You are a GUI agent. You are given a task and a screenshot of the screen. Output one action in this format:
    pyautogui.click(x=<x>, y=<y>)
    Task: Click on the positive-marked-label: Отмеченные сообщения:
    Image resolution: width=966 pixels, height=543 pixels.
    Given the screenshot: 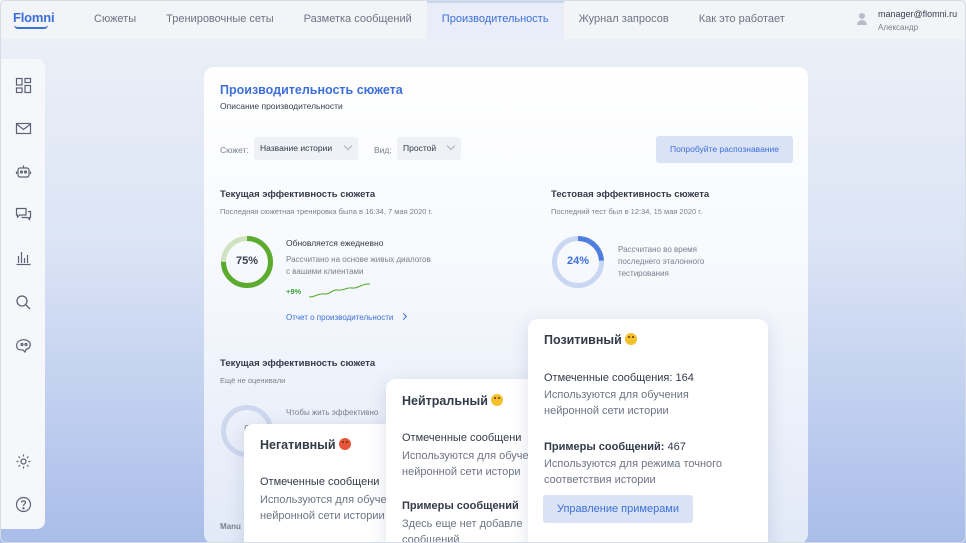 What is the action you would take?
    pyautogui.click(x=608, y=378)
    